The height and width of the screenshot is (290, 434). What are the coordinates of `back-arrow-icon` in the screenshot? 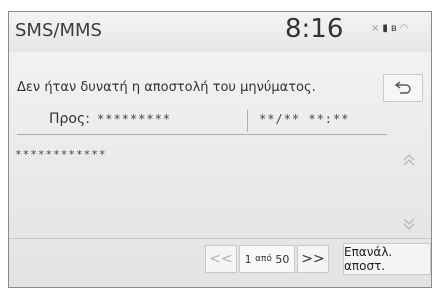 It's located at (402, 87).